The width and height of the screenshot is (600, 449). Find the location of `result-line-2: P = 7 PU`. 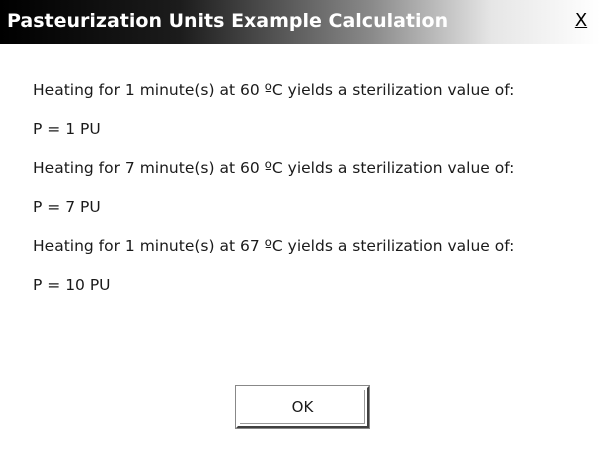

result-line-2: P = 7 PU is located at coordinates (67, 207).